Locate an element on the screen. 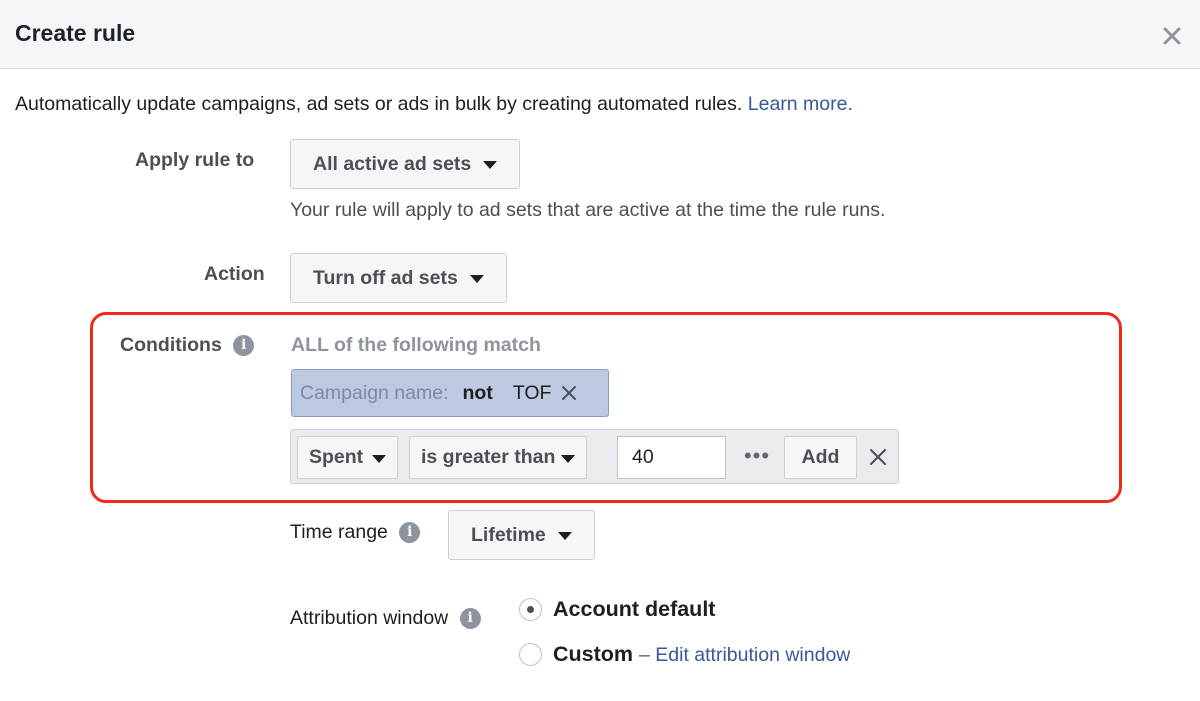 This screenshot has height=701, width=1200. time-range-label: Time range i is located at coordinates (355, 532).